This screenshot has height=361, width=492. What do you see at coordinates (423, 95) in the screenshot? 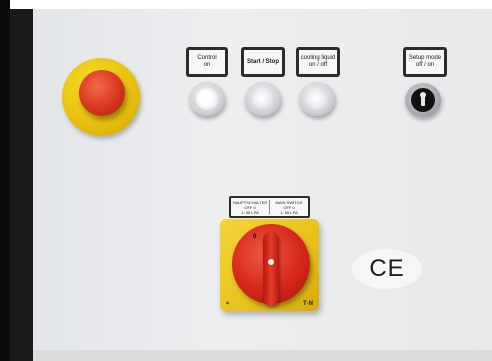
I see `key-slot-indicator` at bounding box center [423, 95].